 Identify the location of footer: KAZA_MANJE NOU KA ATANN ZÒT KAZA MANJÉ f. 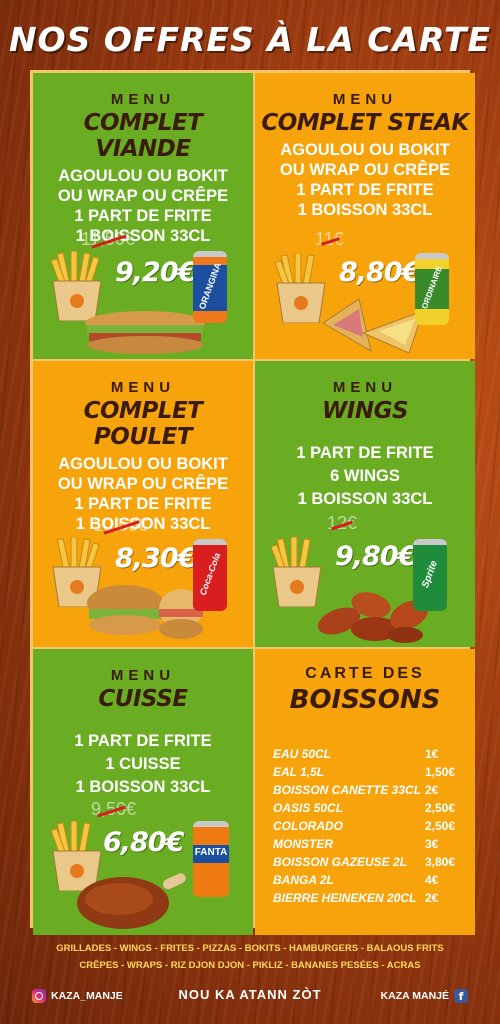
(250, 997).